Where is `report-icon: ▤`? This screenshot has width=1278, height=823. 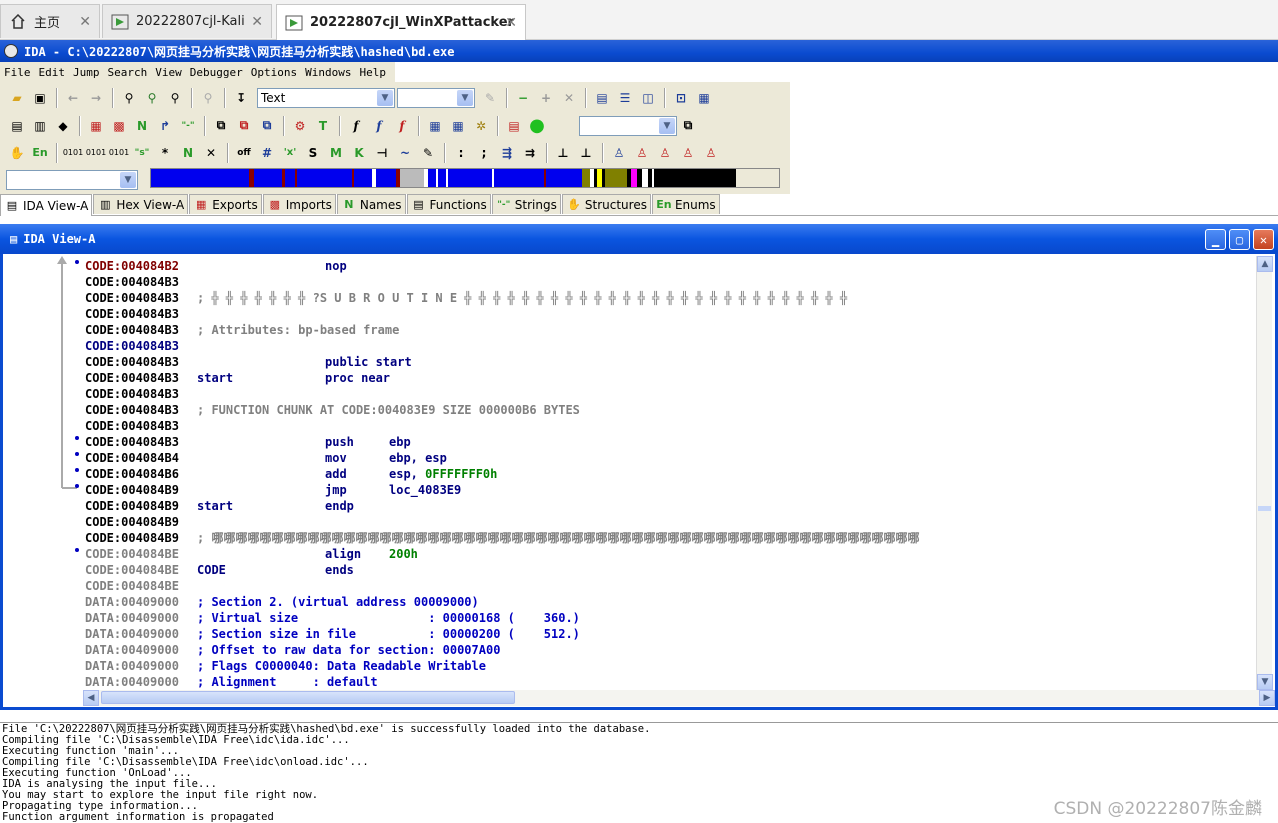
report-icon: ▤ is located at coordinates (514, 126).